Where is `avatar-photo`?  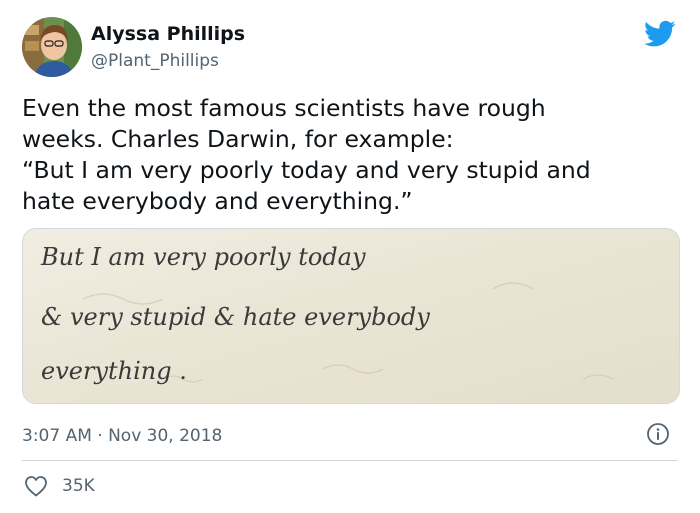 avatar-photo is located at coordinates (52, 47).